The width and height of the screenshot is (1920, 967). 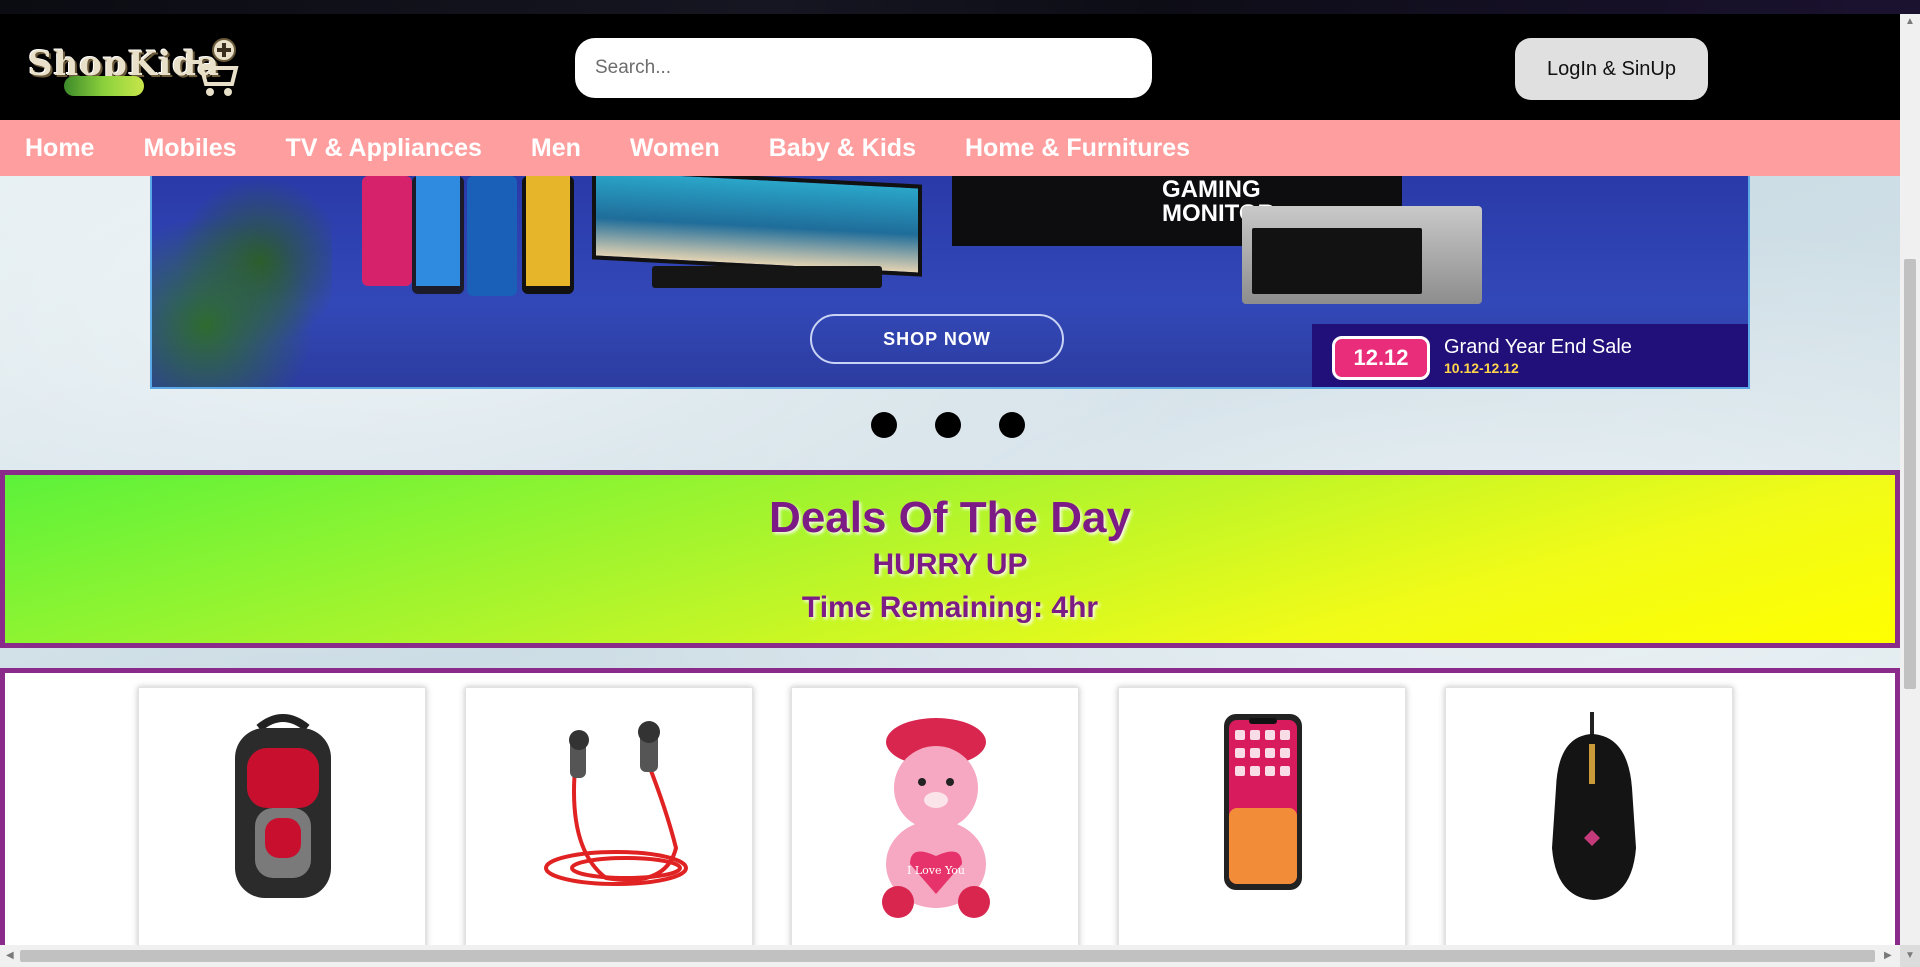 I want to click on scroll-left-arrow-icon: ◀, so click(x=10, y=955).